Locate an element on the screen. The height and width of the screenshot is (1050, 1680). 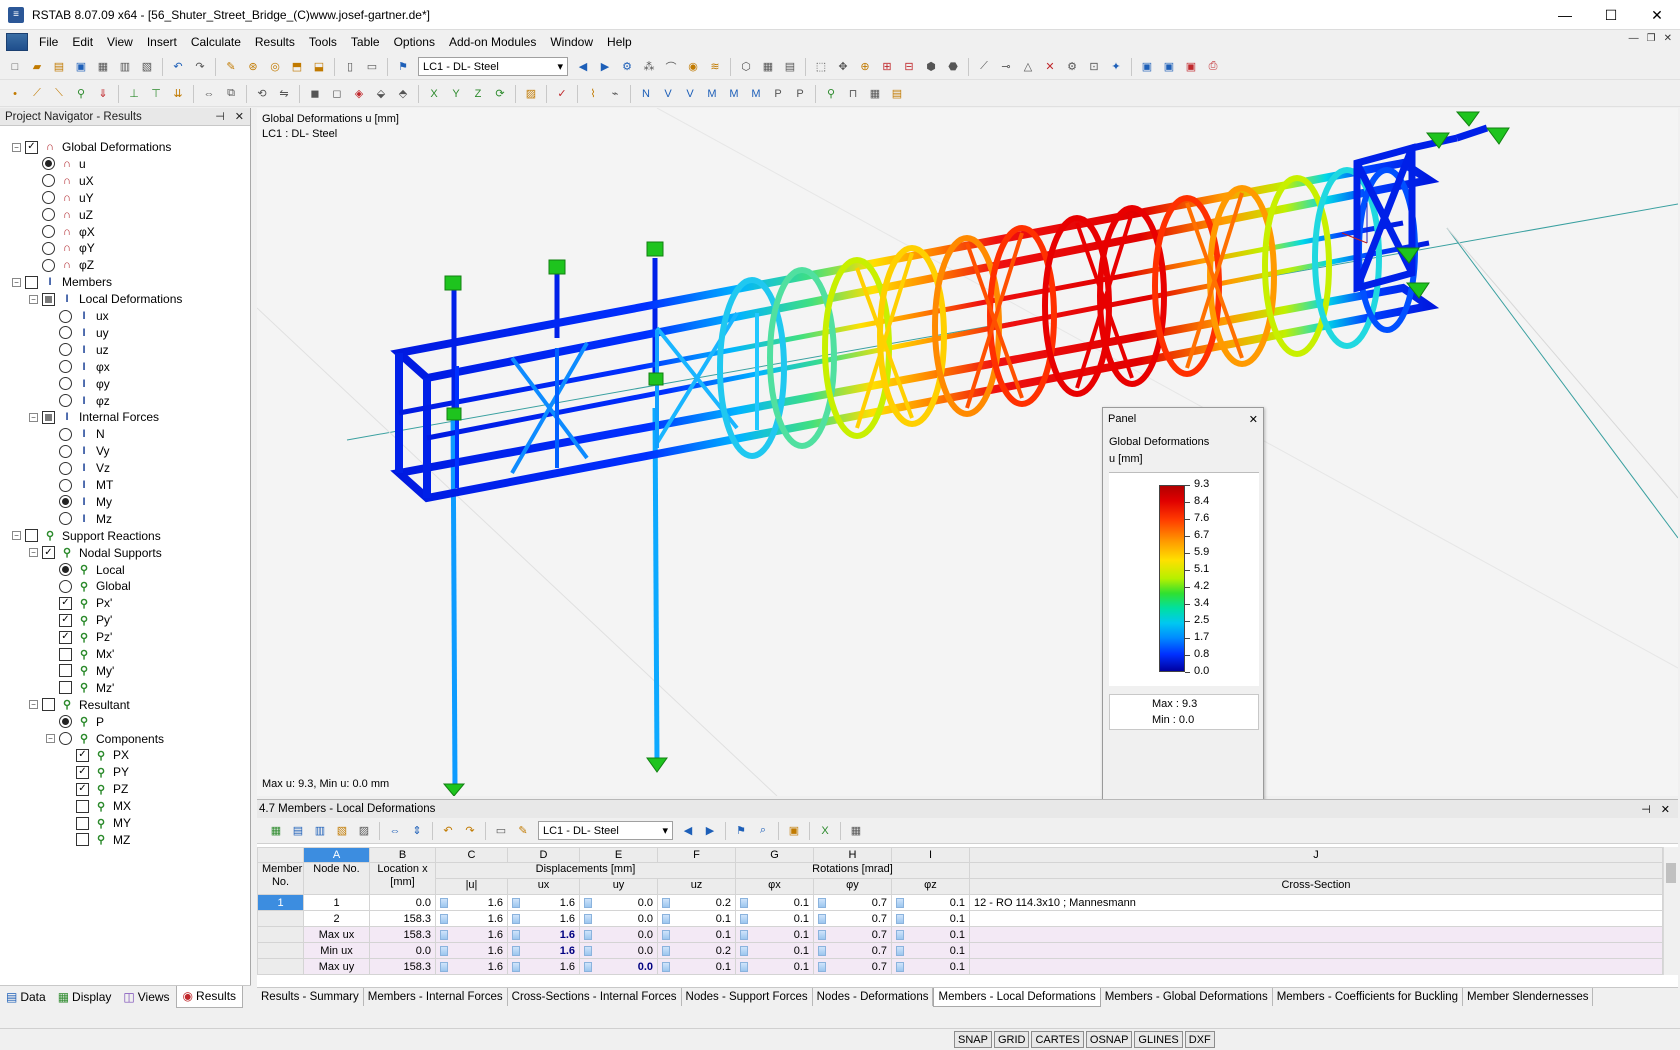
pan-icon: ✥ is located at coordinates (843, 67).